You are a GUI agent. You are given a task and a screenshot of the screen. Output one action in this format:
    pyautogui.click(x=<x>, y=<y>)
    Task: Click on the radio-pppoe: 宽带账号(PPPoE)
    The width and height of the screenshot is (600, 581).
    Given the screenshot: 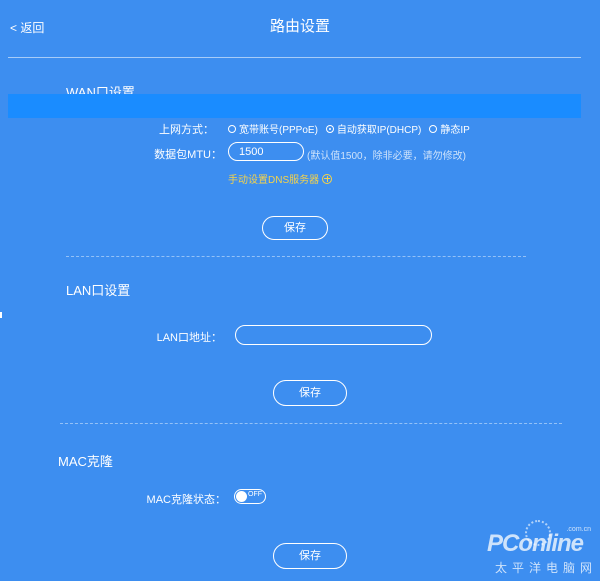 What is the action you would take?
    pyautogui.click(x=273, y=128)
    